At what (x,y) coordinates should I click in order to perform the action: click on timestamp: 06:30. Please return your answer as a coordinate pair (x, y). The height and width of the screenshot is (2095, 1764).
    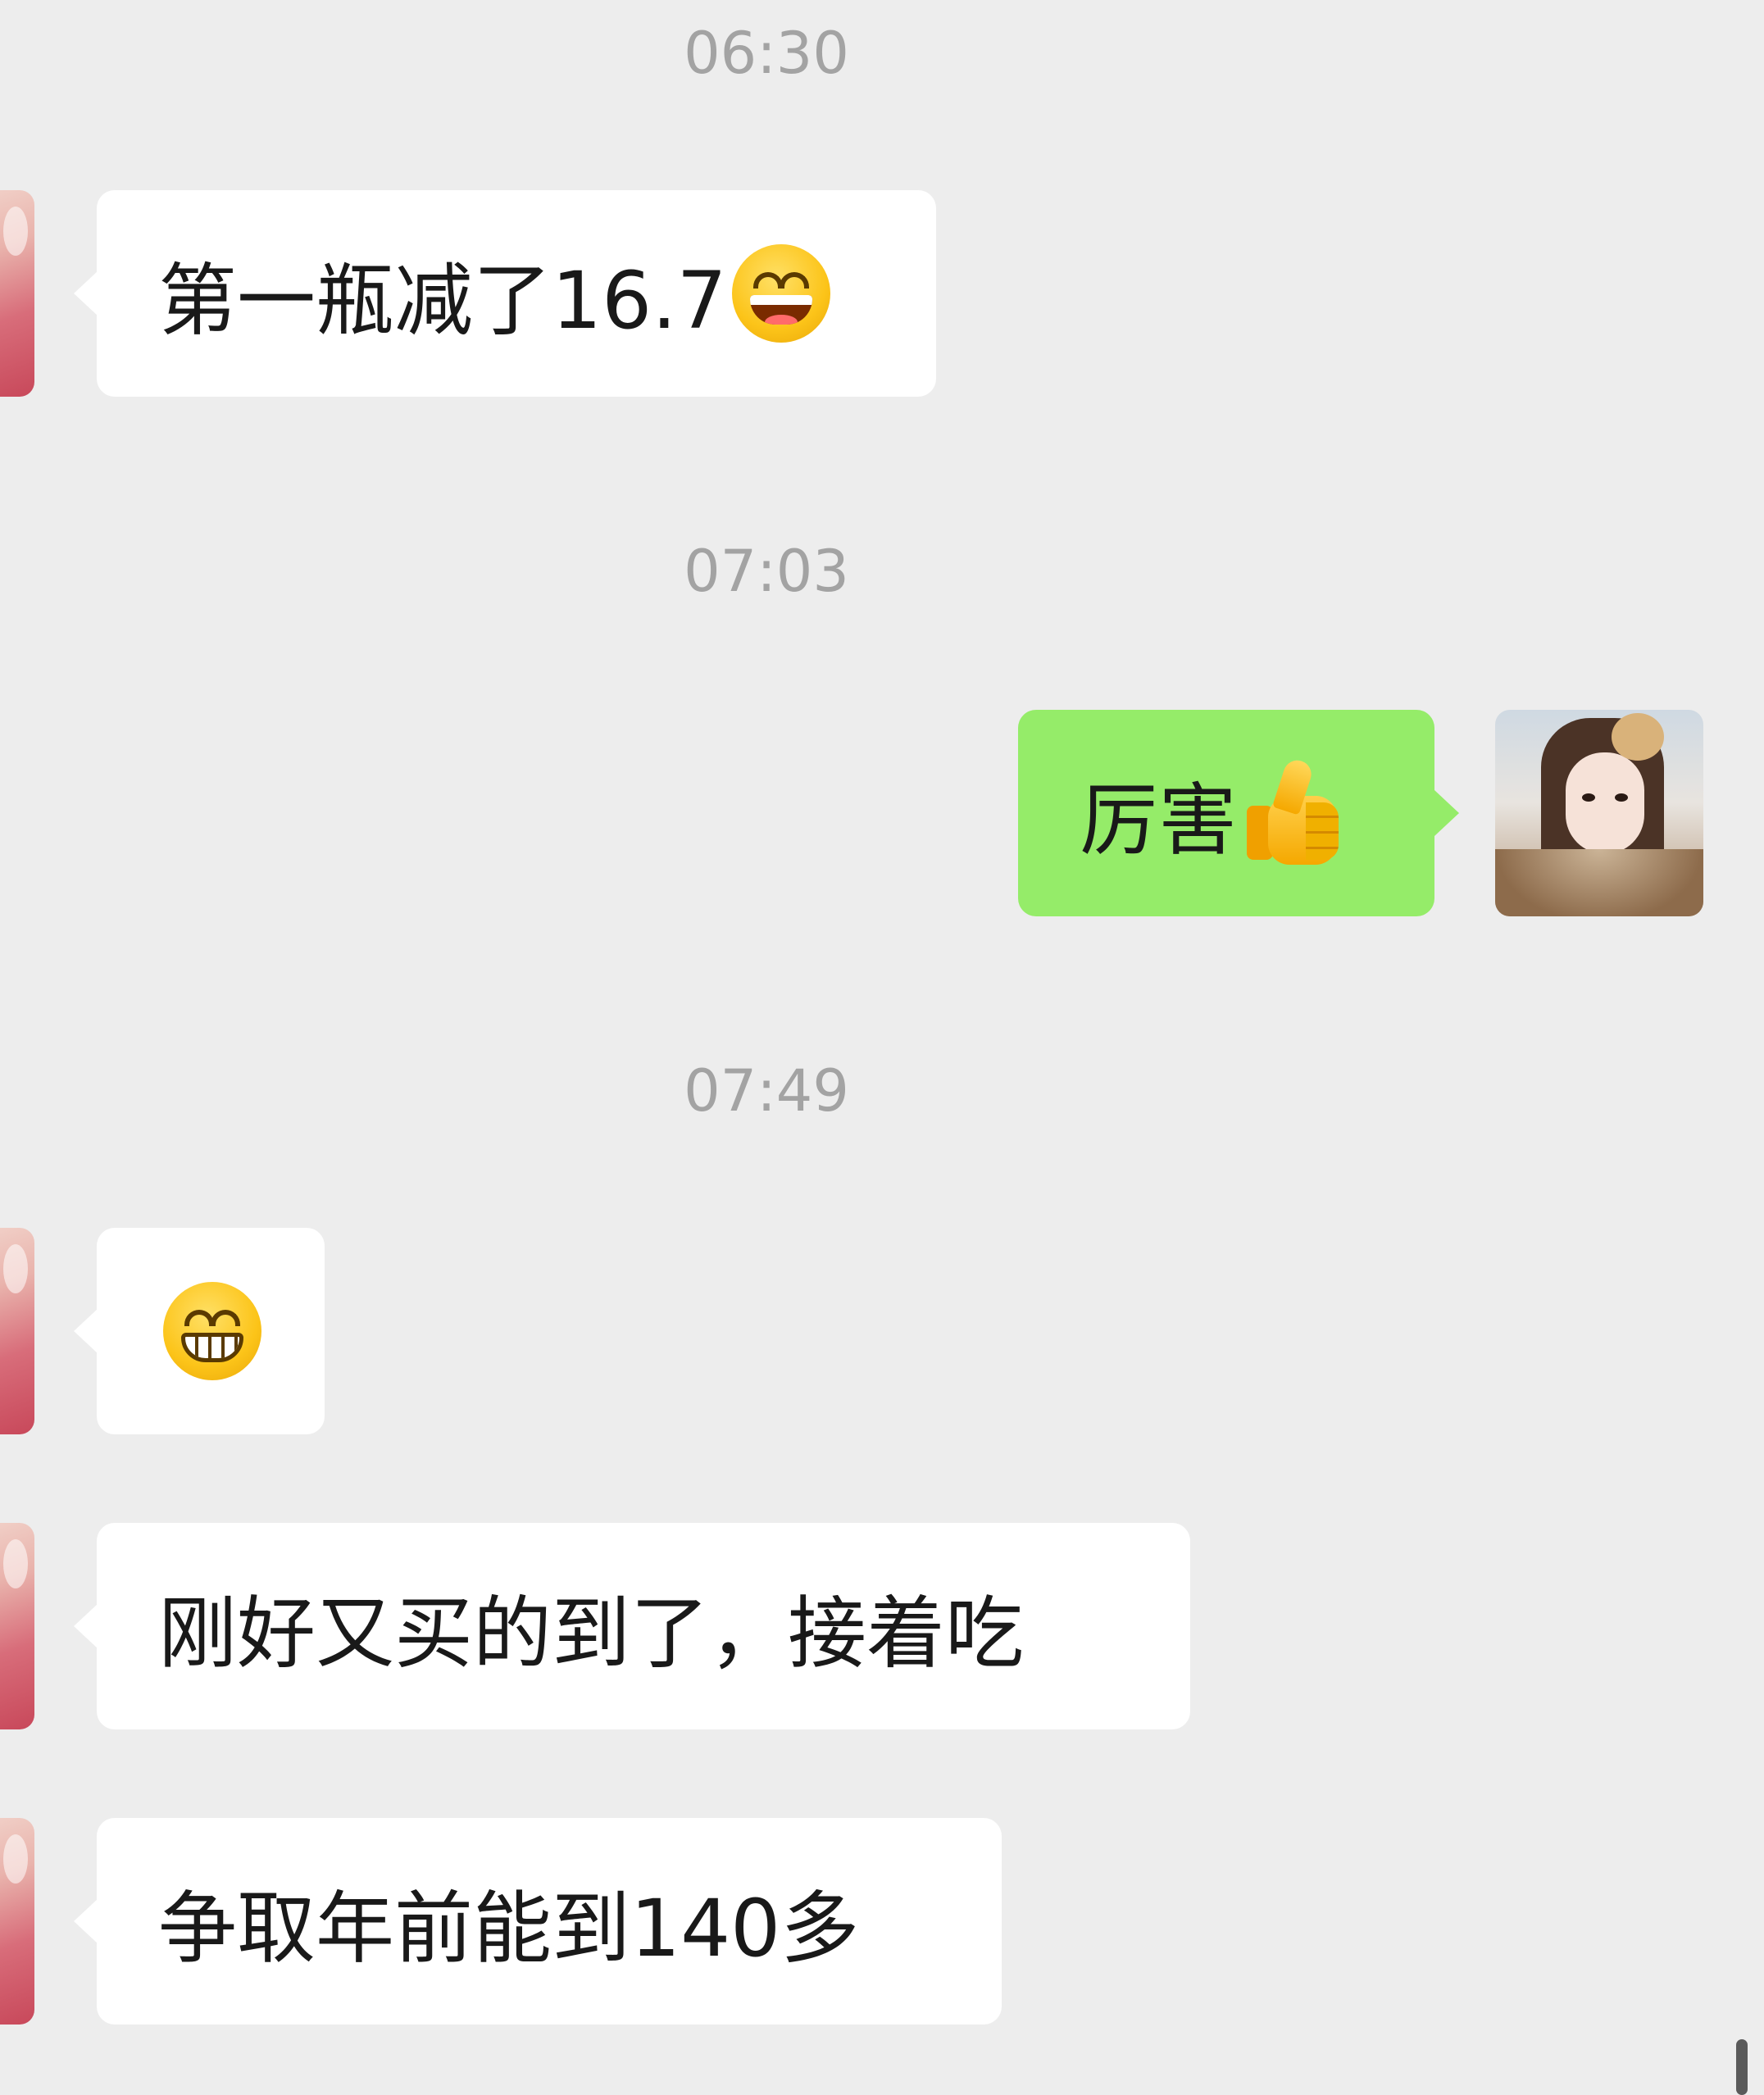
    Looking at the image, I should click on (766, 54).